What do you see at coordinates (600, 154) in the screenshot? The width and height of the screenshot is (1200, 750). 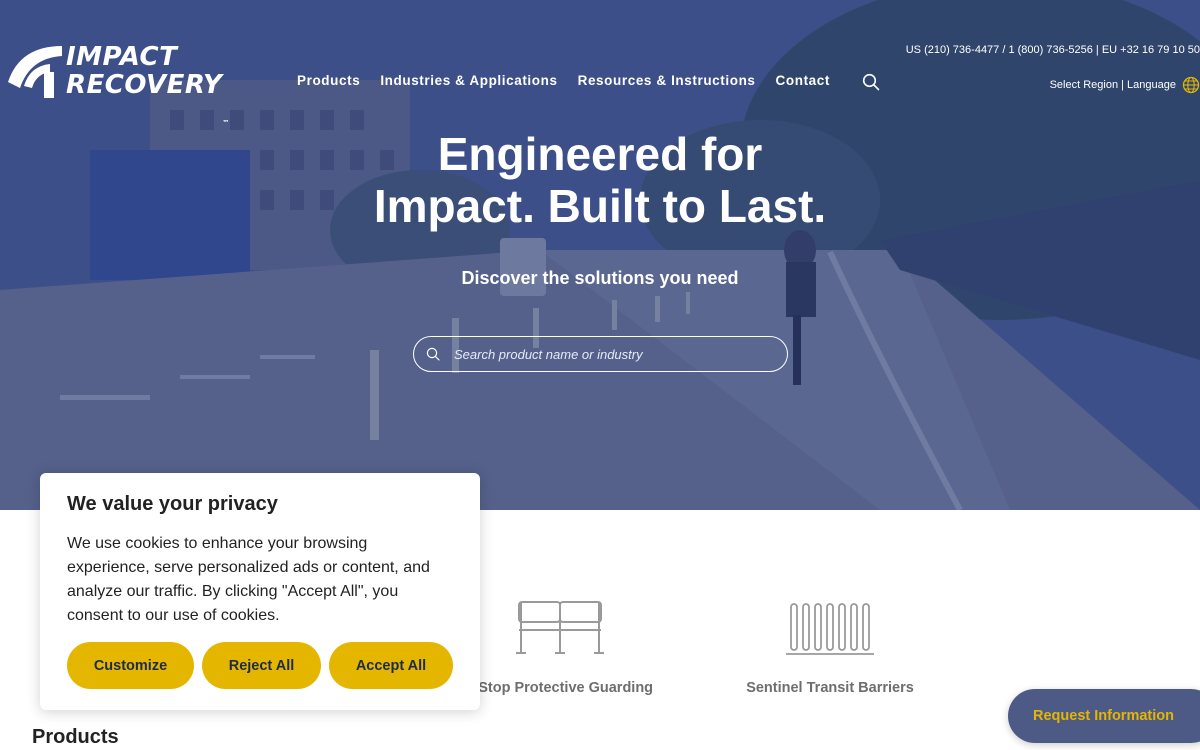 I see `hero-title-line-1: Engineered for` at bounding box center [600, 154].